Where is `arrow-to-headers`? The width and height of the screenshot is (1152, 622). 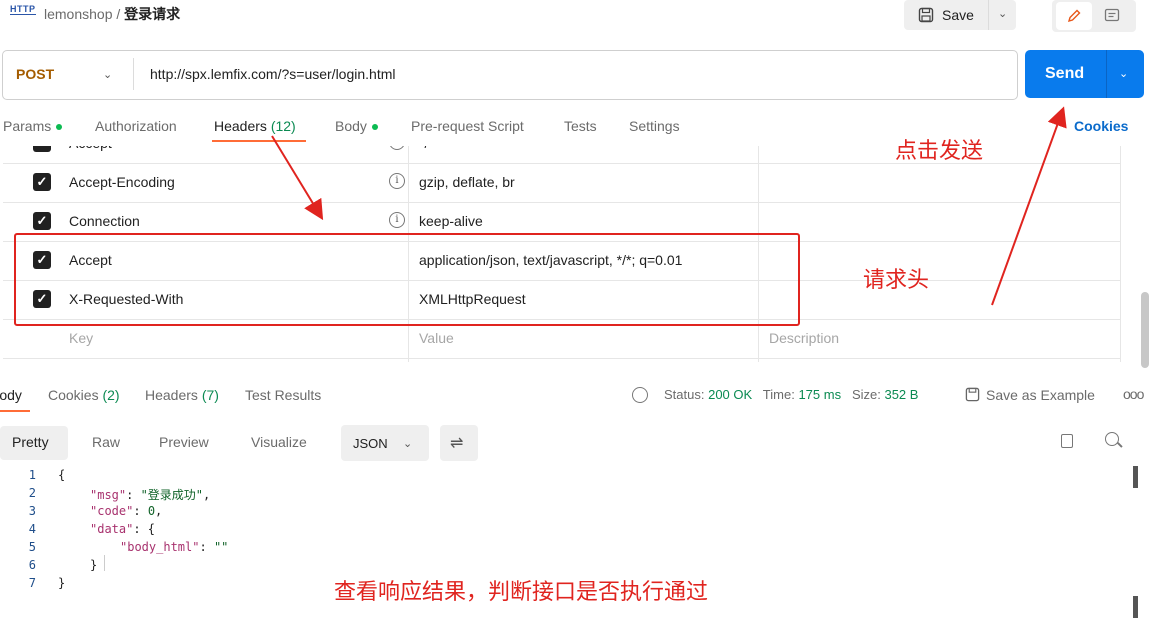
arrow-to-headers is located at coordinates (297, 178).